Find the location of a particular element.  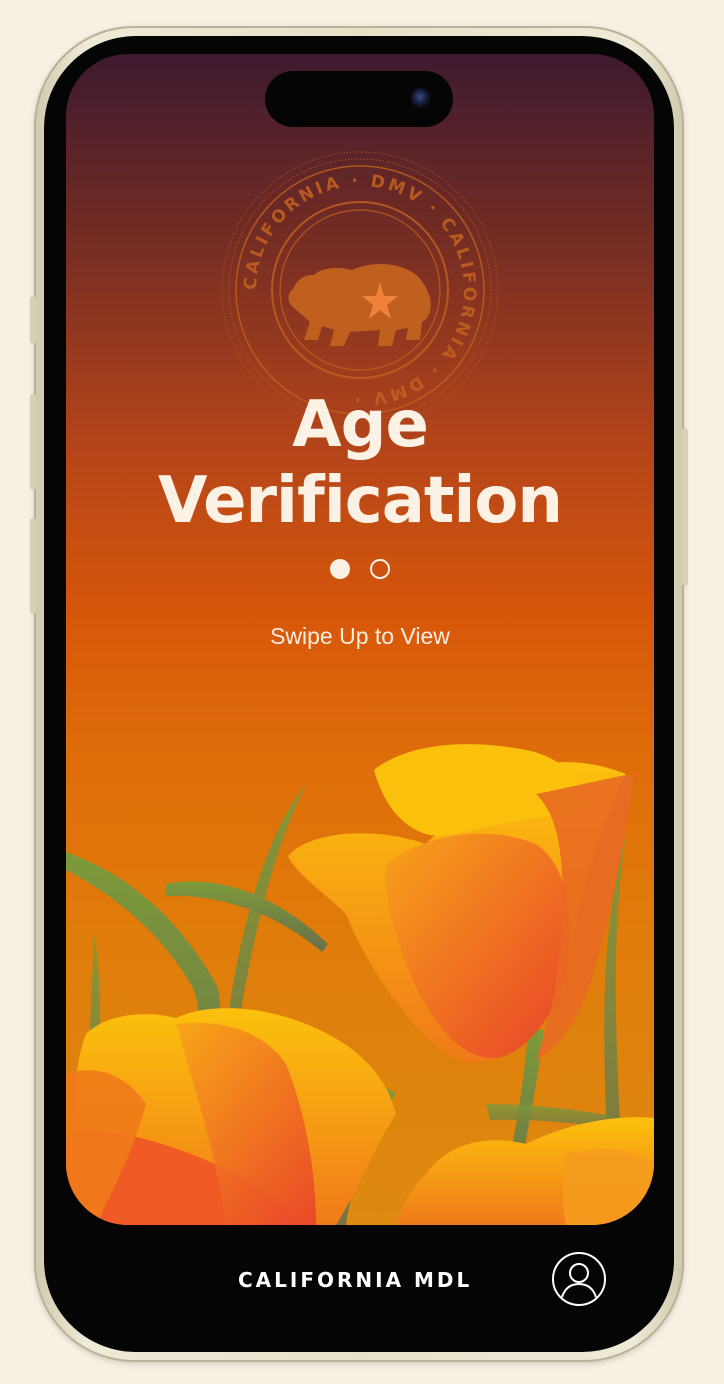

title-line-age: Age is located at coordinates (360, 425).